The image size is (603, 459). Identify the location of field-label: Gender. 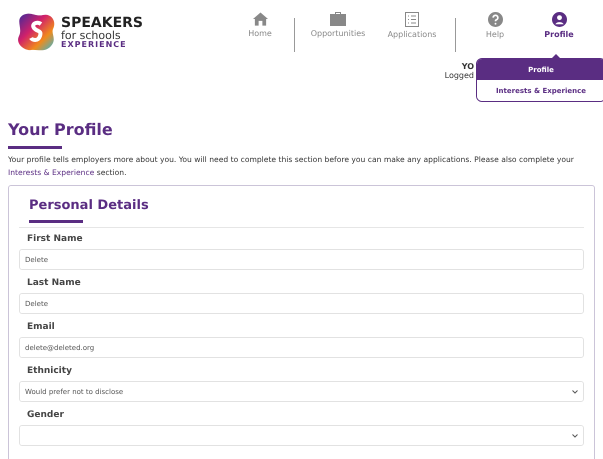
(46, 415).